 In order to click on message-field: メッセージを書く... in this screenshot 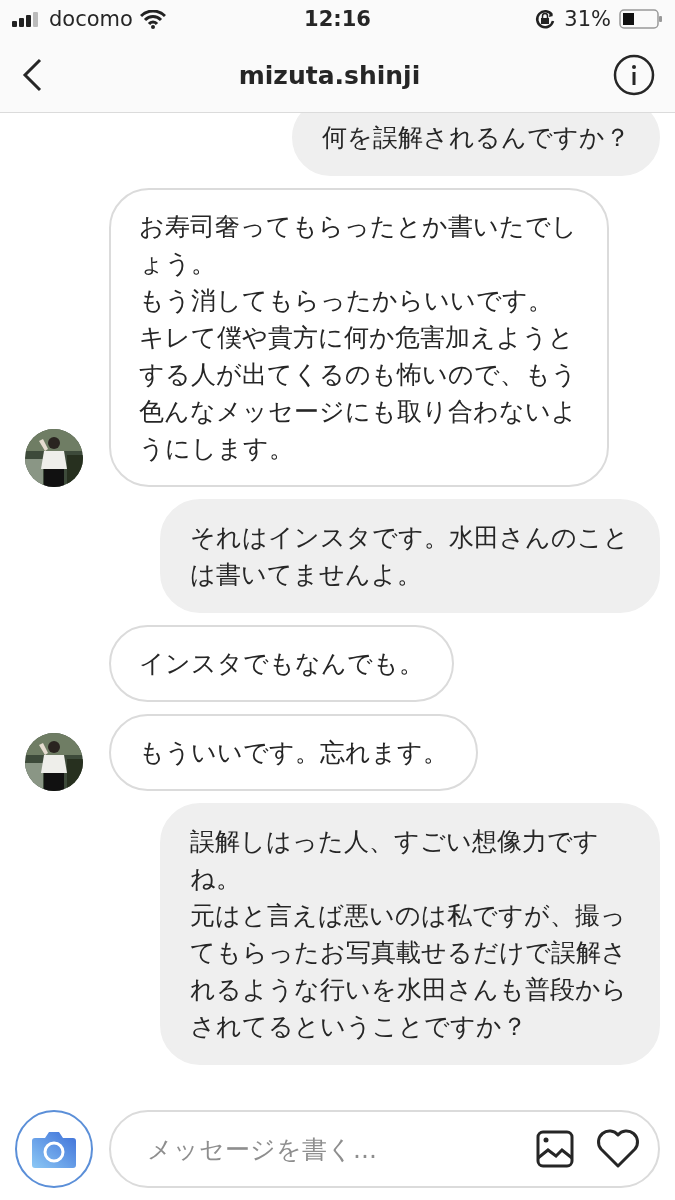, I will do `click(329, 1149)`.